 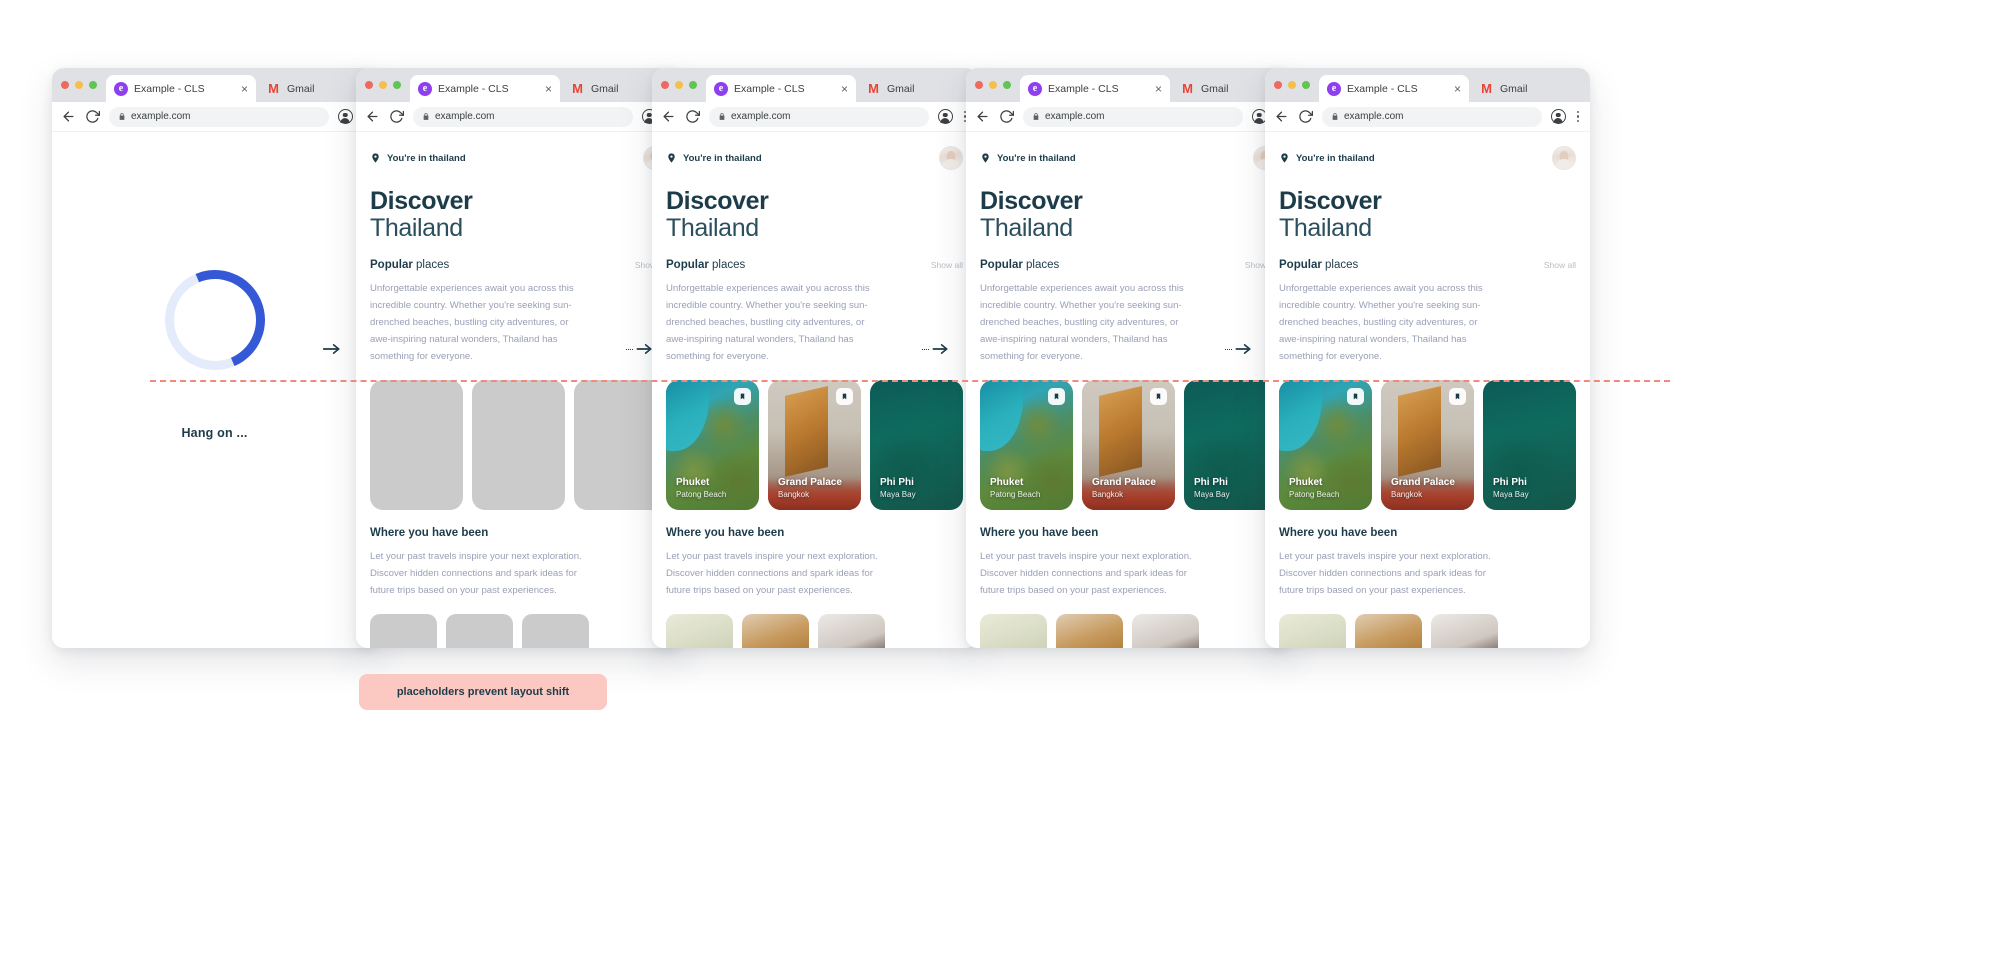 I want to click on location-indicator: You're in thailand, so click(x=1327, y=158).